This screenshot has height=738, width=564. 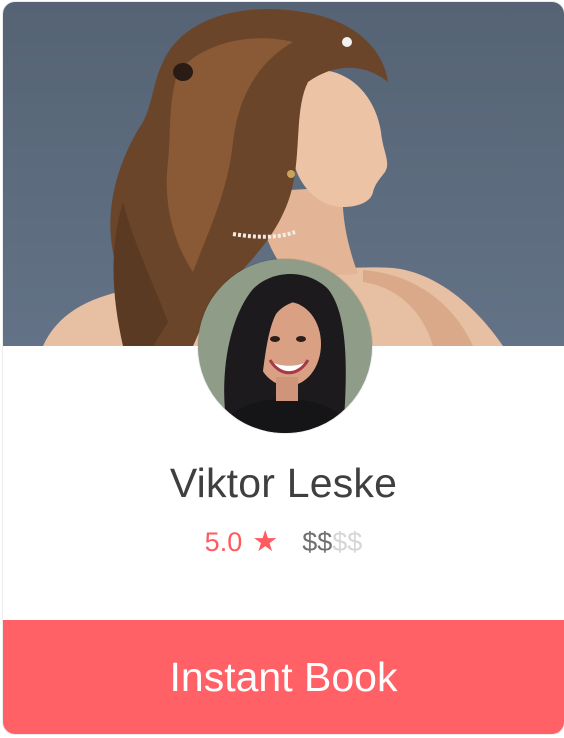 I want to click on avatar, so click(x=285, y=346).